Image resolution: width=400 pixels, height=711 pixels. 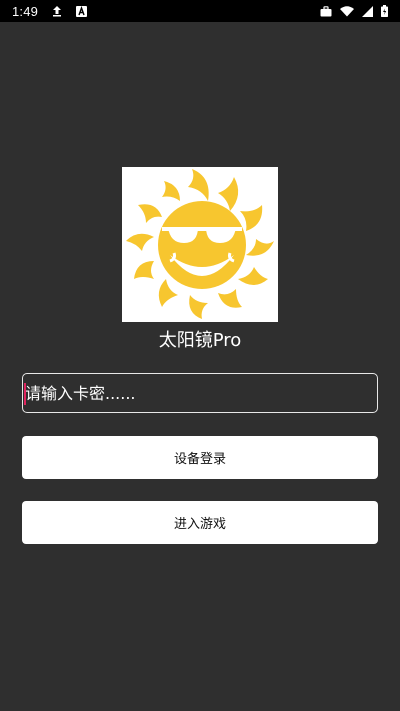 What do you see at coordinates (25, 11) in the screenshot?
I see `status-time: 1:49` at bounding box center [25, 11].